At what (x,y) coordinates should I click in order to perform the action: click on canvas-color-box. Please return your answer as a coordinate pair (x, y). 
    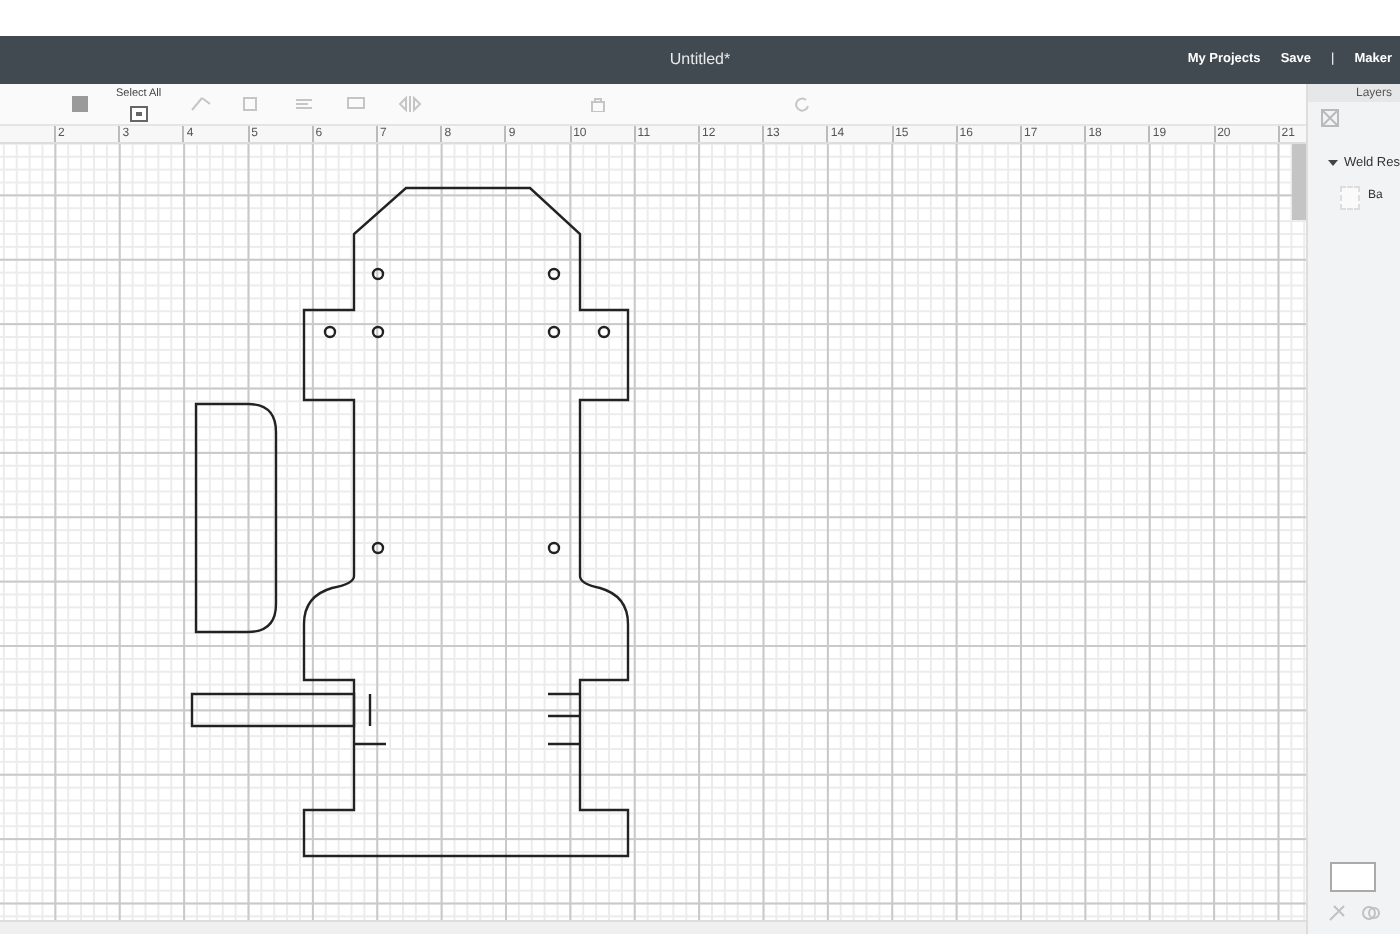
    Looking at the image, I should click on (1352, 877).